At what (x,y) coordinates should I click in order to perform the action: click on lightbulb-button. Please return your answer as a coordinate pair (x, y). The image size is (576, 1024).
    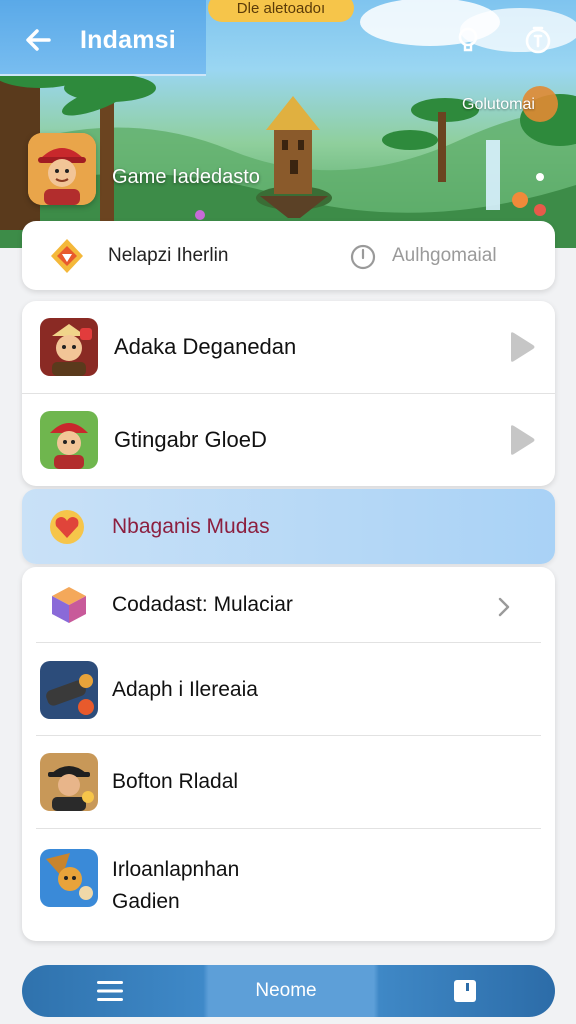
    Looking at the image, I should click on (468, 40).